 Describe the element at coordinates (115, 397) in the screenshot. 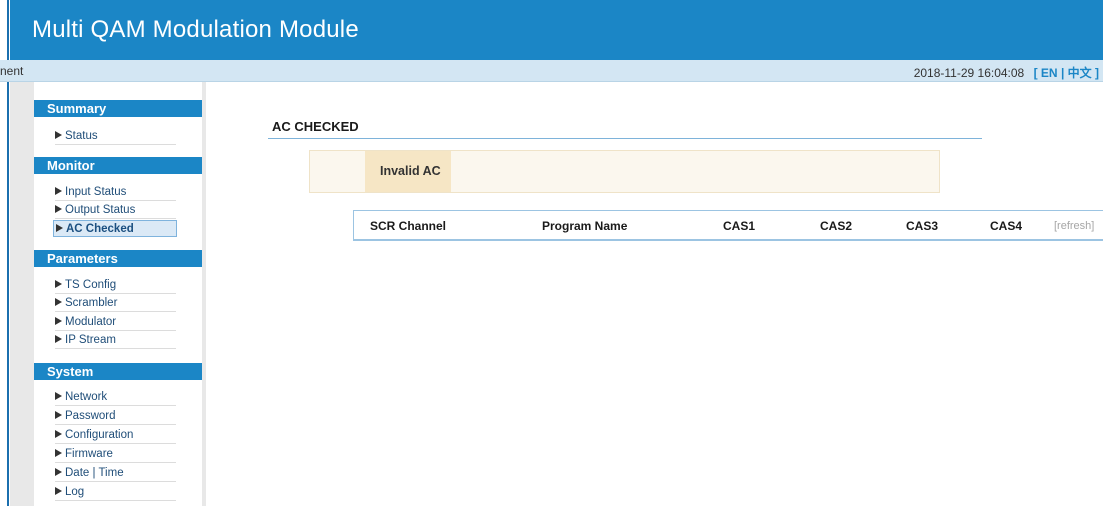

I see `sidebar-item-network: Network` at that location.